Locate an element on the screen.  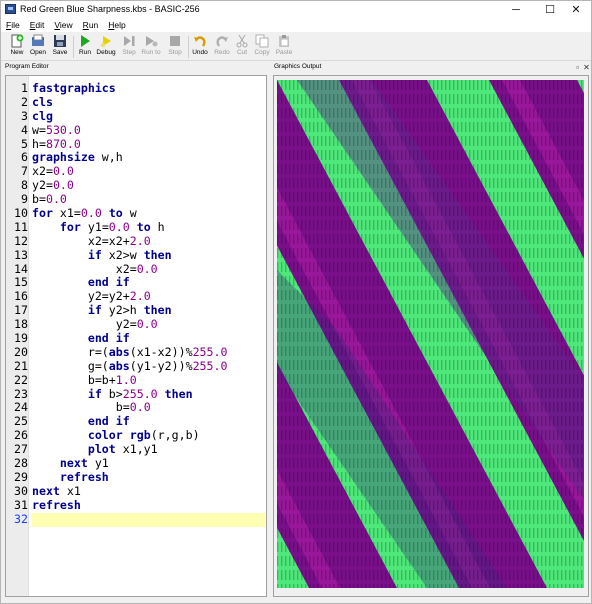
code-line: 5 h=870.0 is located at coordinates (136, 144).